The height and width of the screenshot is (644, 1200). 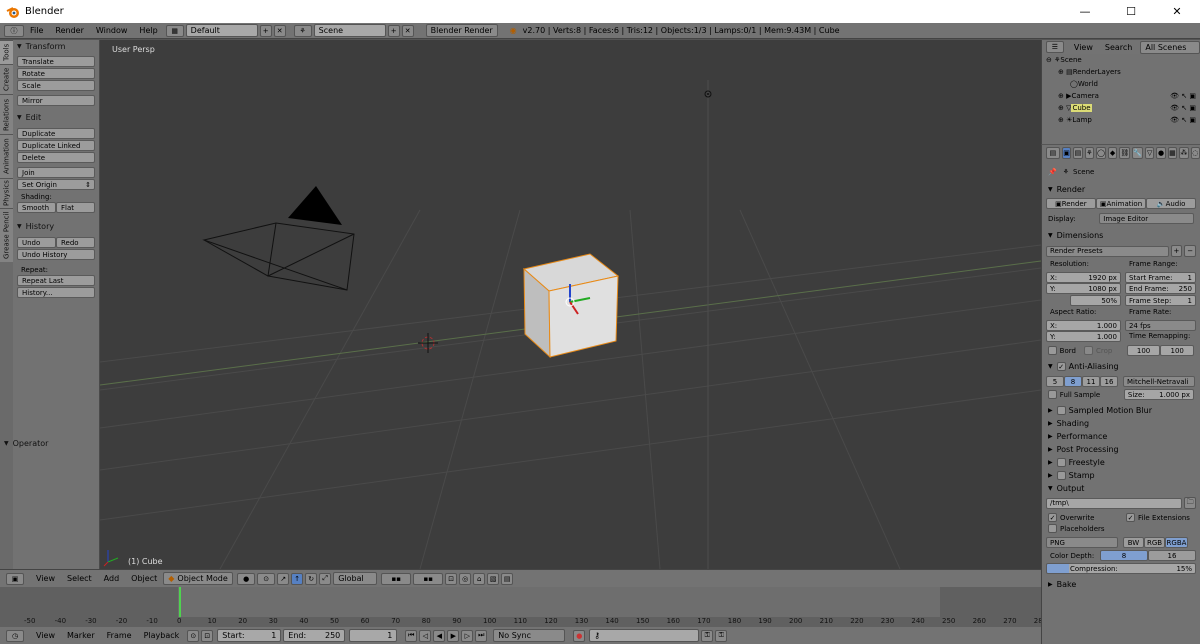 What do you see at coordinates (56, 117) in the screenshot?
I see `edit-panel-header: ▼ Edit` at bounding box center [56, 117].